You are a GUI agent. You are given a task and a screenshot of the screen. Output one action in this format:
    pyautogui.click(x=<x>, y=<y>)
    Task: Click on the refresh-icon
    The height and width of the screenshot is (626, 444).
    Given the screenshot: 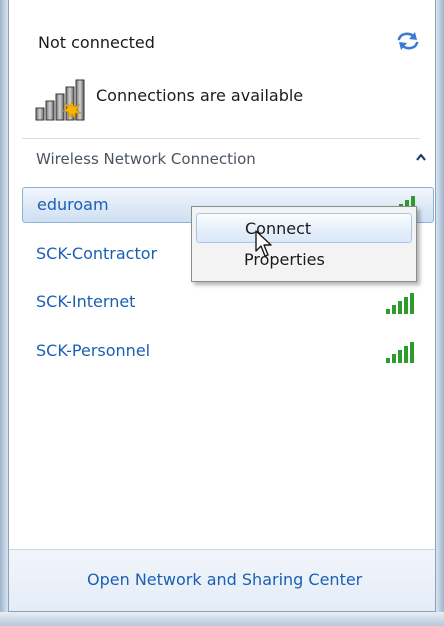 What is the action you would take?
    pyautogui.click(x=408, y=41)
    